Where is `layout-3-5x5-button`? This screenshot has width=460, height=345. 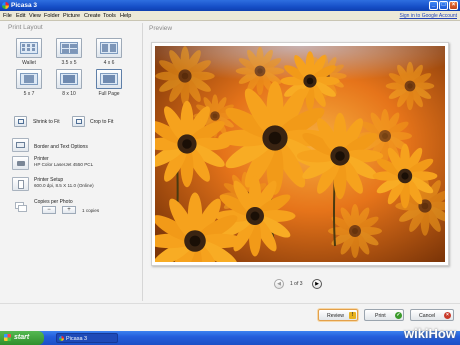 layout-3-5x5-button is located at coordinates (69, 48).